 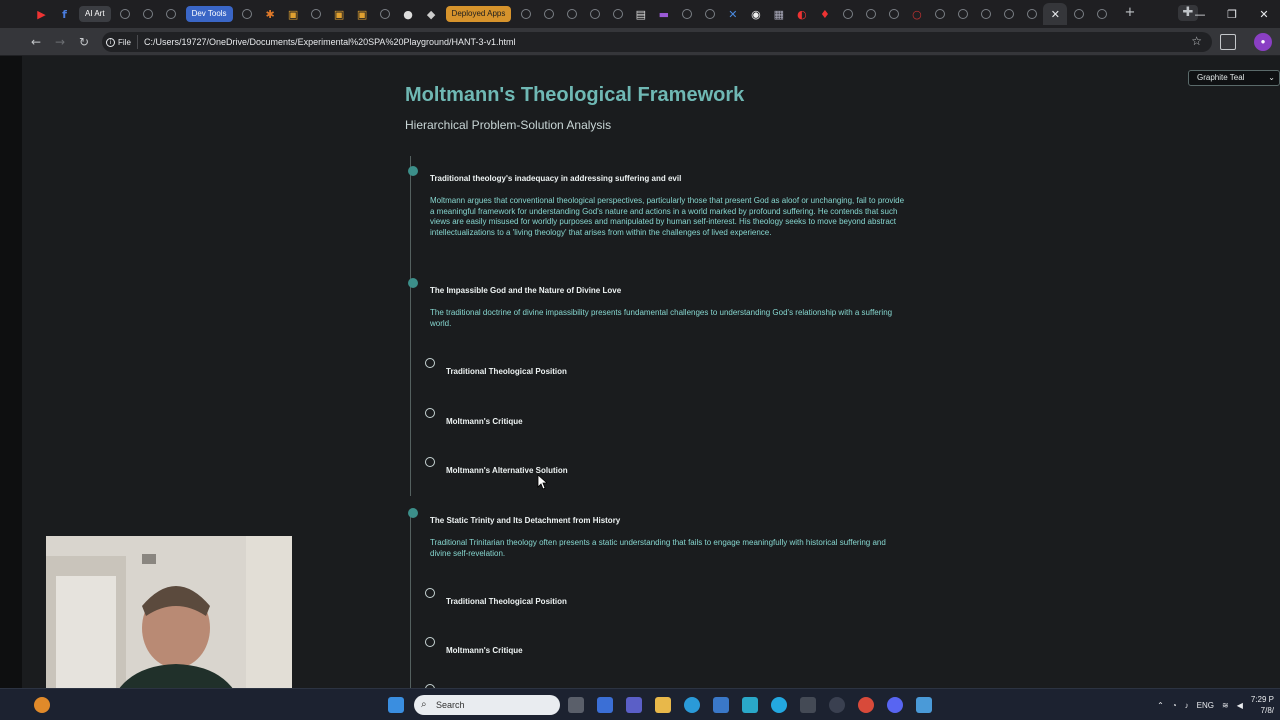 I want to click on tab-icon: ✱, so click(x=270, y=14).